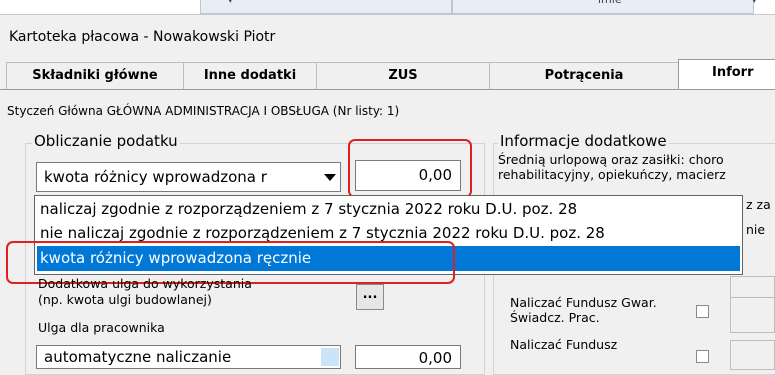 This screenshot has height=375, width=775. I want to click on fund-label: Naliczać Fundusz, so click(564, 344).